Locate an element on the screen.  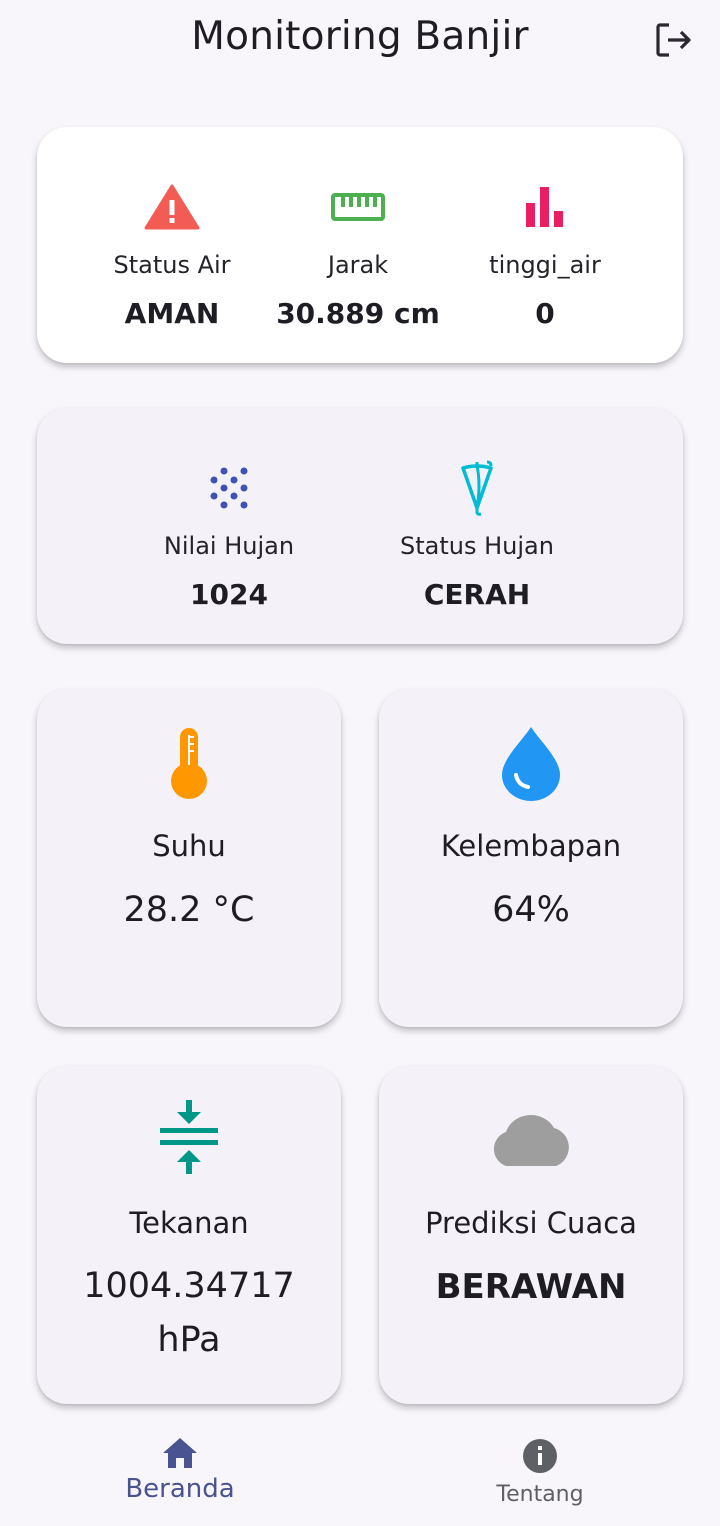
rain-dots-icon is located at coordinates (229, 488).